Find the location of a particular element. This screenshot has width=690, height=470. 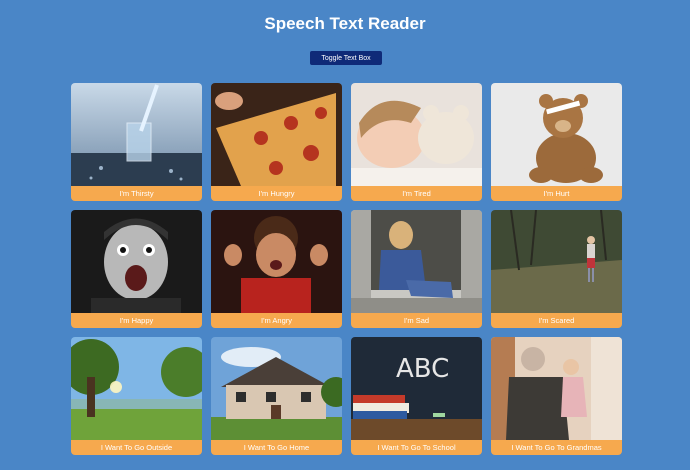

page-title: Speech Text Reader is located at coordinates (345, 23).